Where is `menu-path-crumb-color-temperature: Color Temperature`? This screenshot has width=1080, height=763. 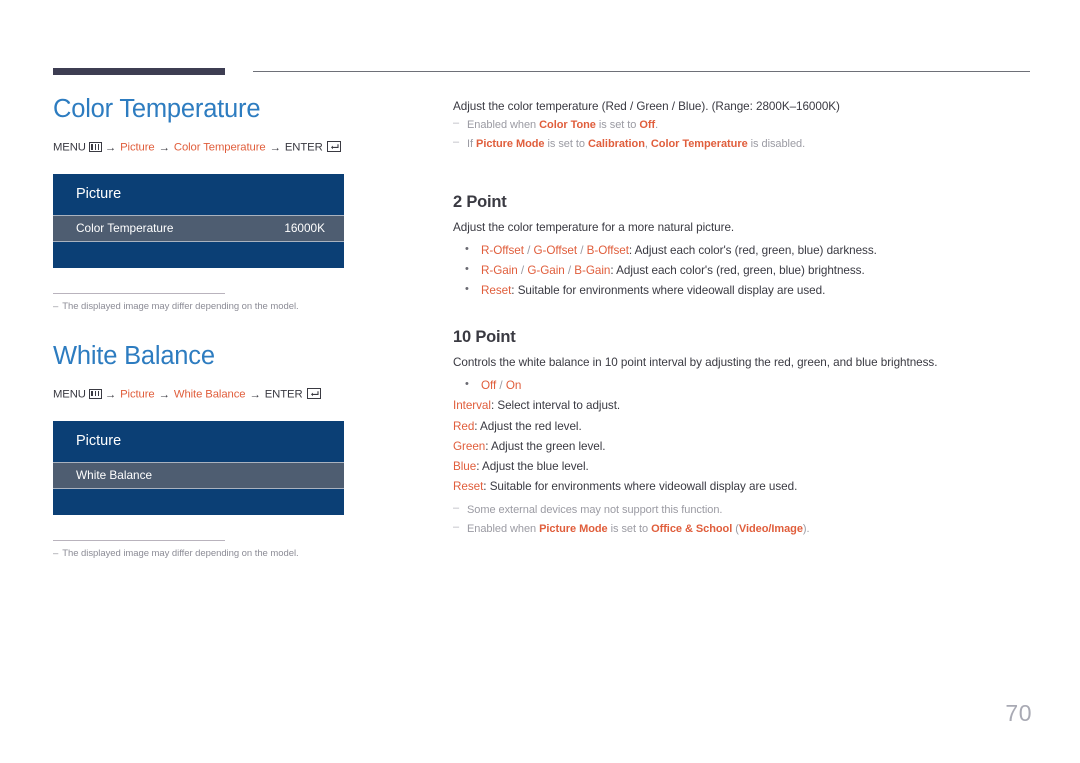 menu-path-crumb-color-temperature: Color Temperature is located at coordinates (219, 147).